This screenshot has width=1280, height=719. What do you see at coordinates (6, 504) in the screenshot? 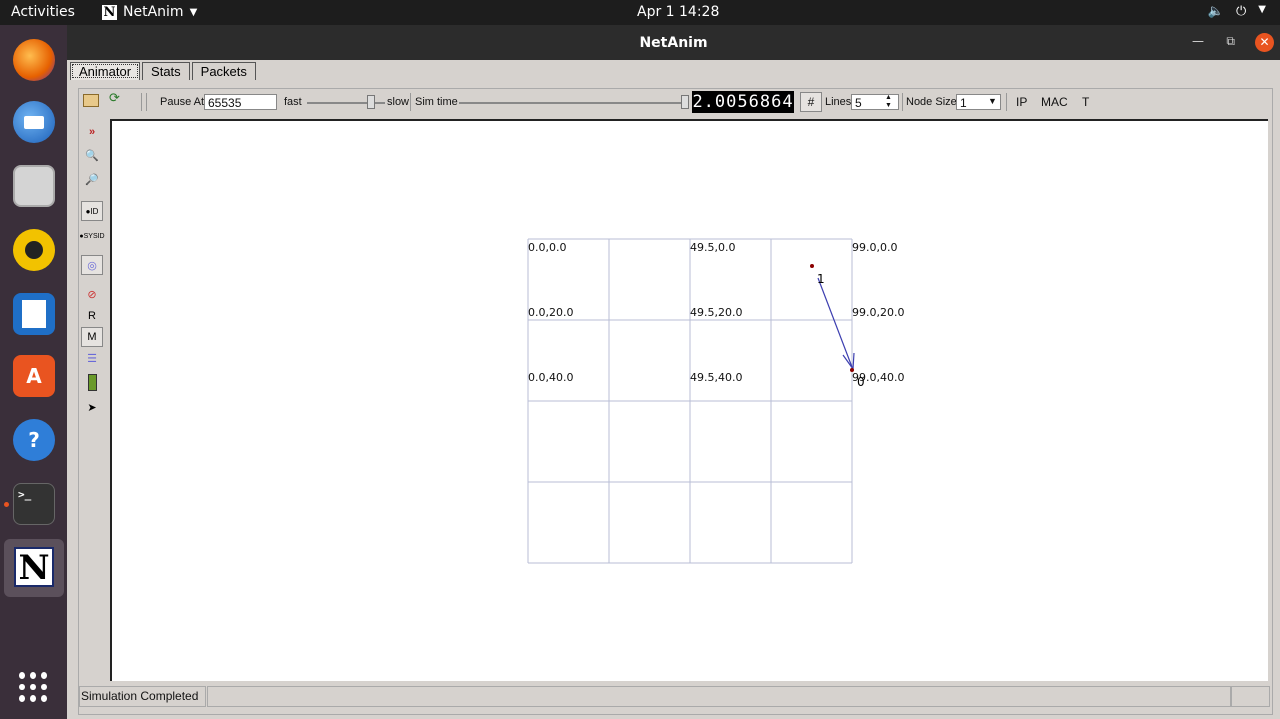
I see `running-indicator` at bounding box center [6, 504].